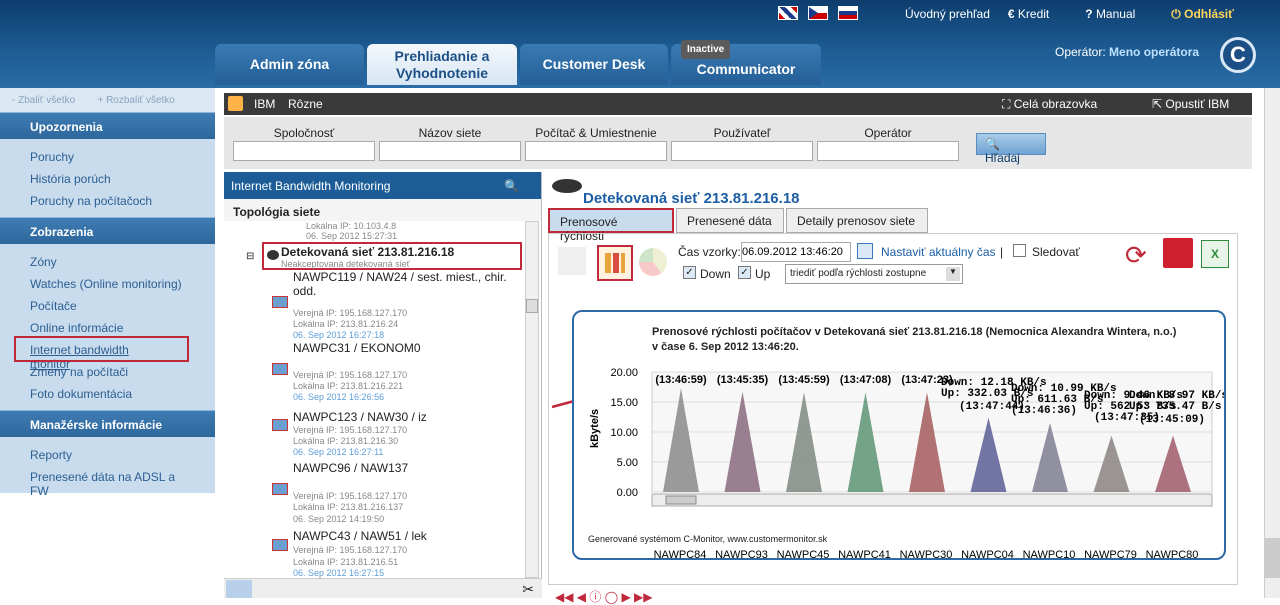  Describe the element at coordinates (938, 252) in the screenshot. I see `set-current-time-link: Nastaviť aktuálny čas` at that location.